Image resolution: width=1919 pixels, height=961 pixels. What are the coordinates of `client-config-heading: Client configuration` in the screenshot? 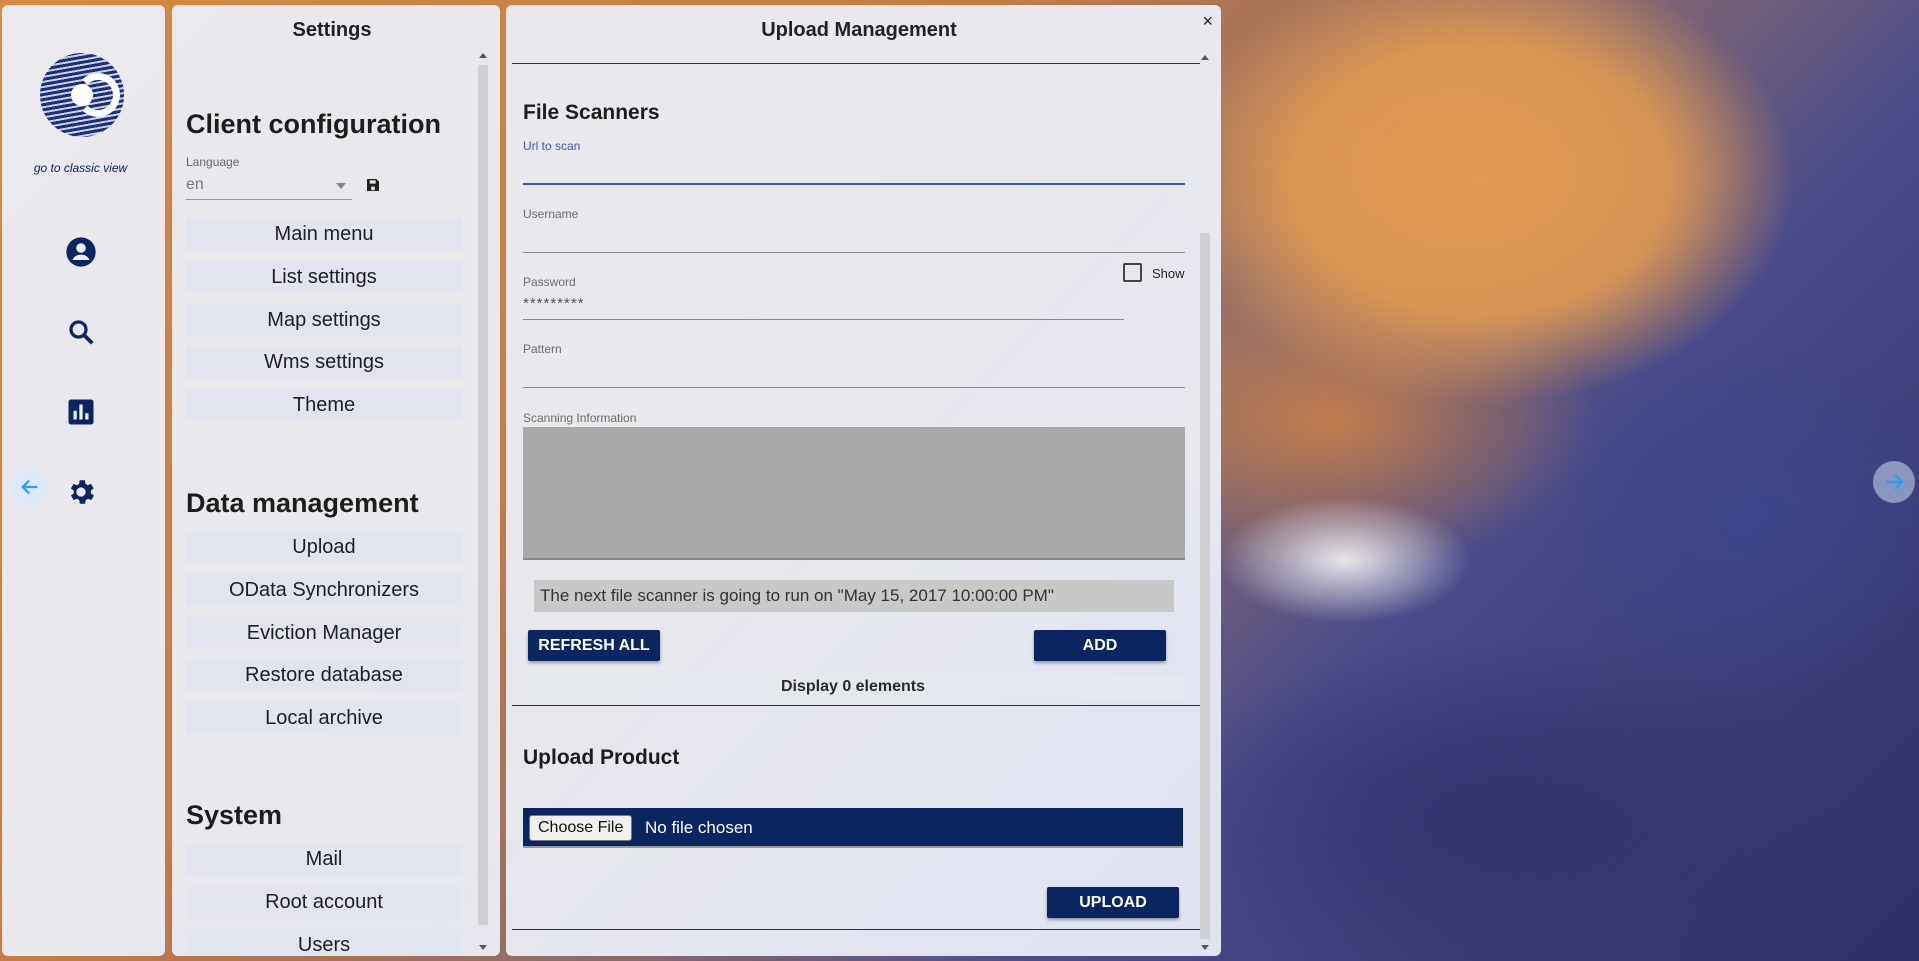 It's located at (313, 124).